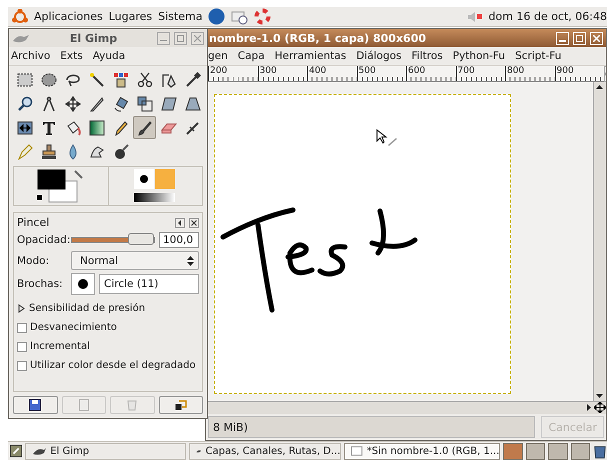 This screenshot has height=460, width=607. Describe the element at coordinates (42, 240) in the screenshot. I see `field-label: Opacidad:` at that location.